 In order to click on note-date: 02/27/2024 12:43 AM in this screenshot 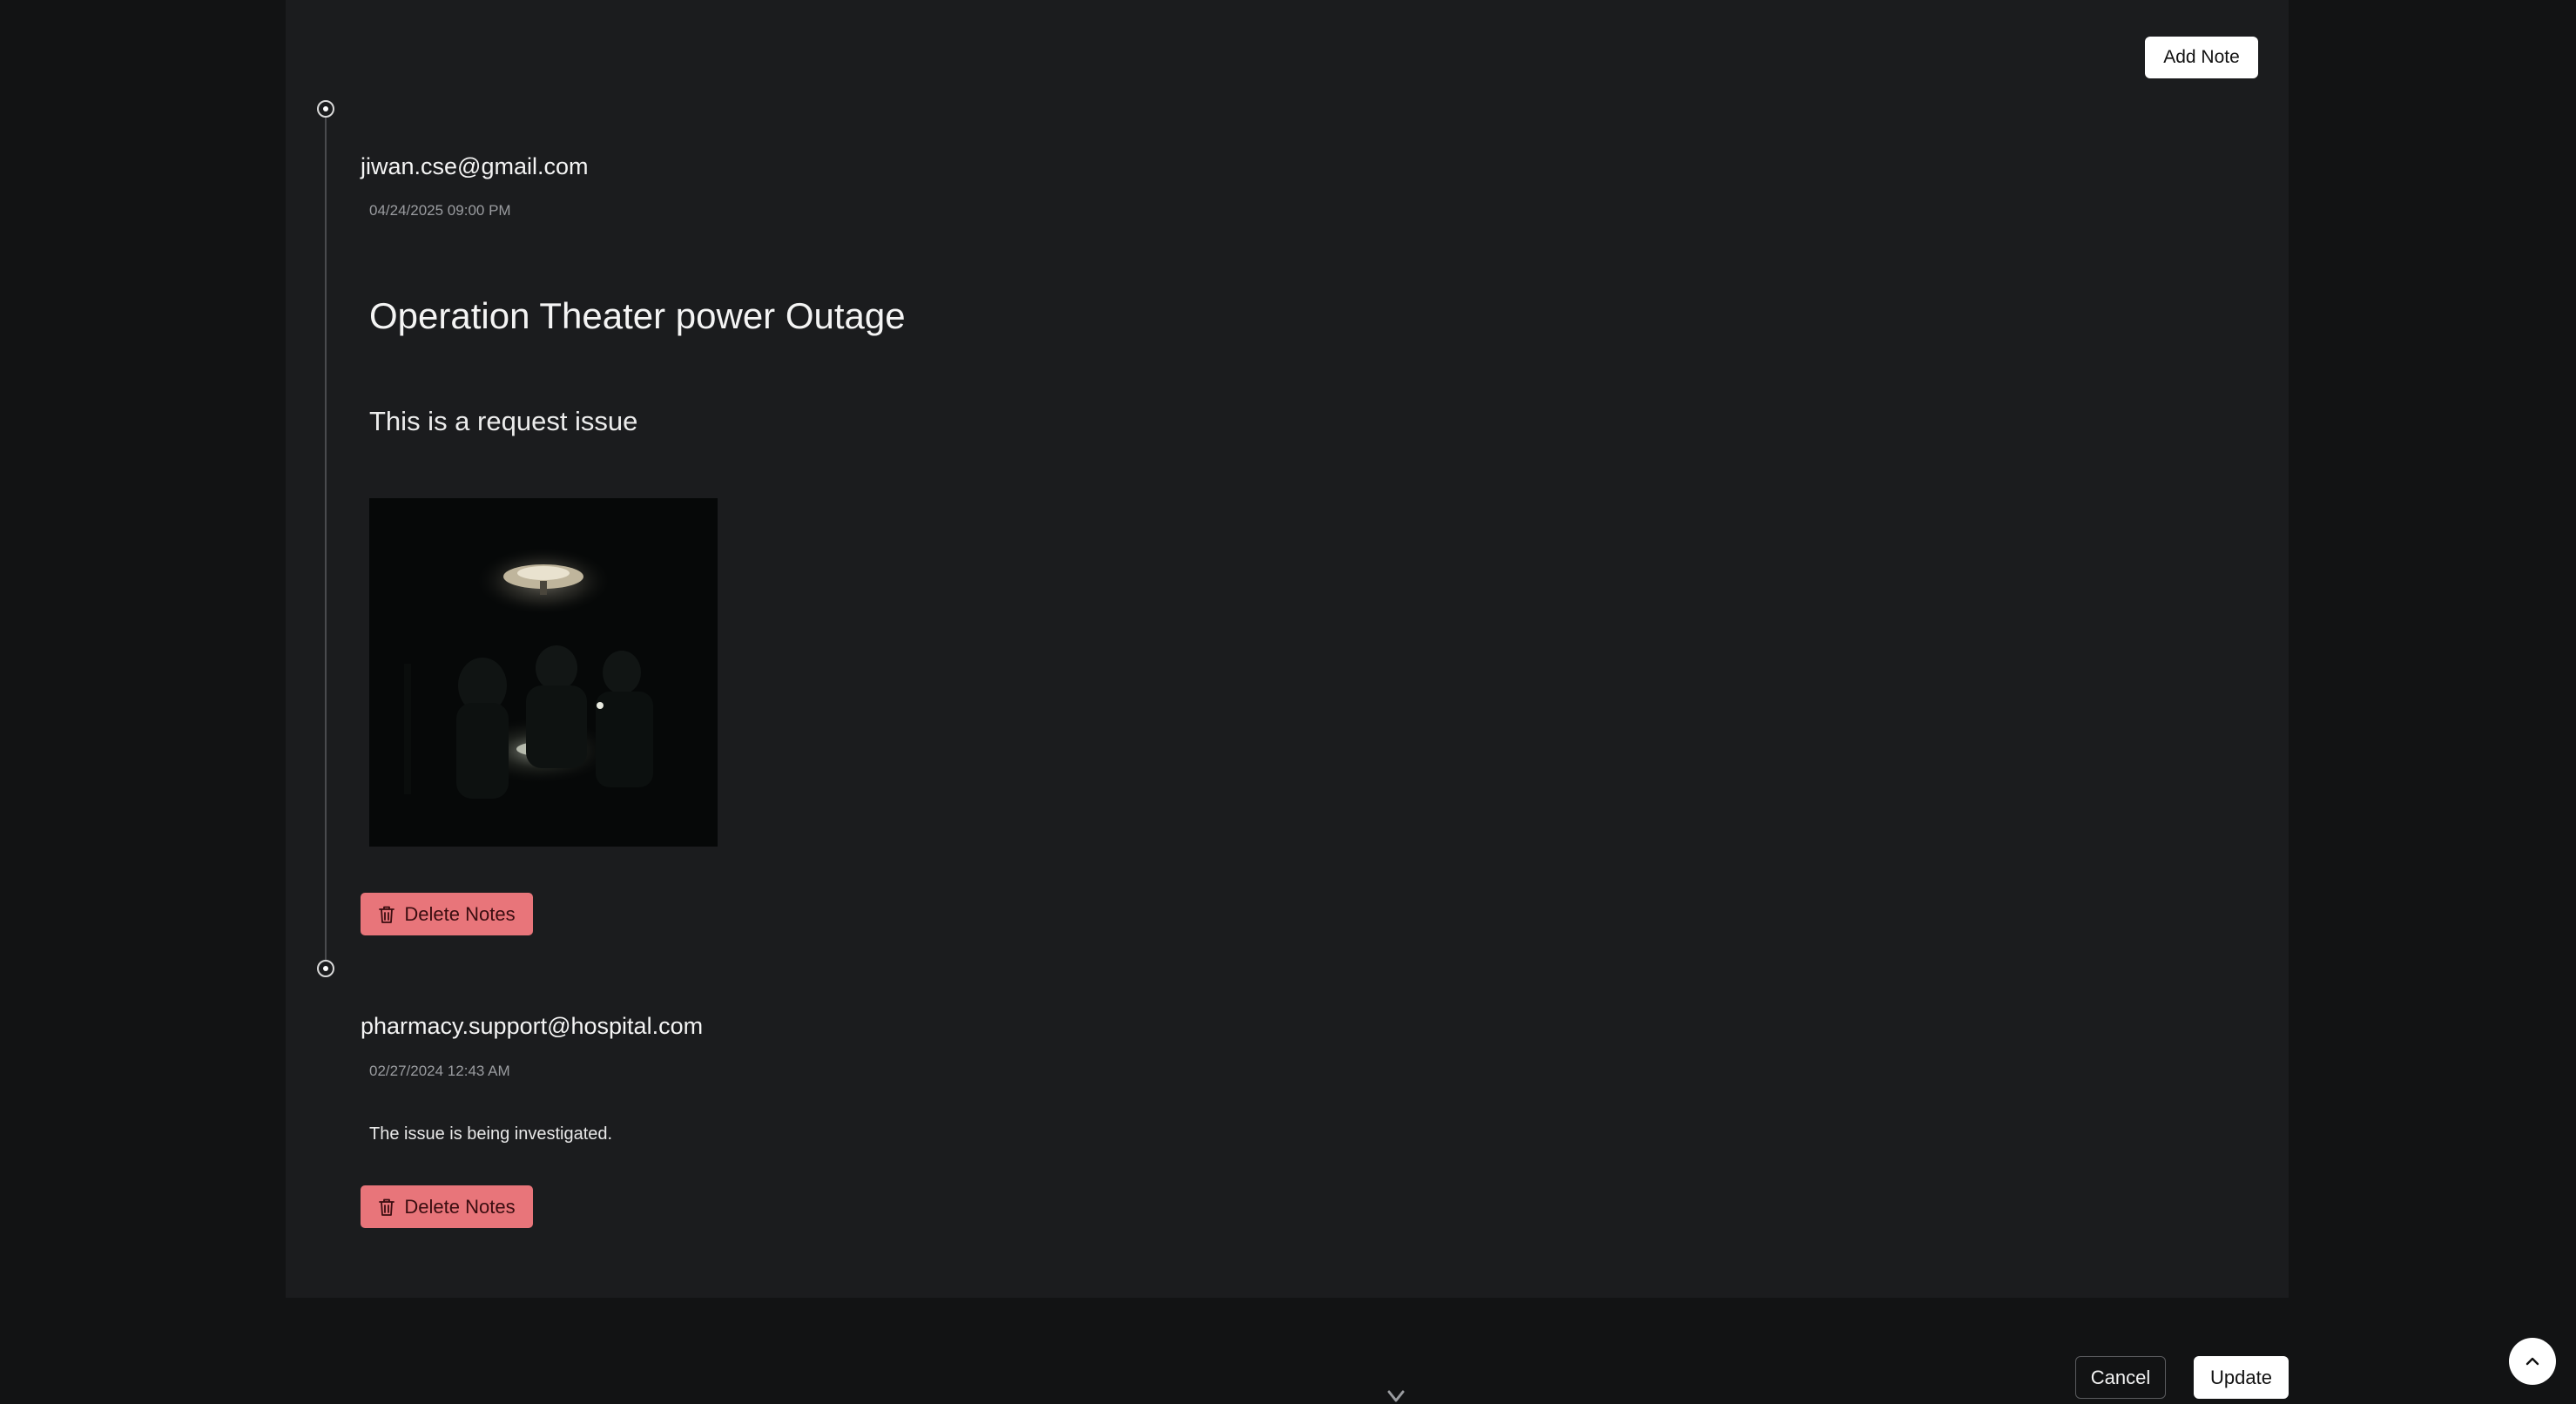, I will do `click(440, 1071)`.